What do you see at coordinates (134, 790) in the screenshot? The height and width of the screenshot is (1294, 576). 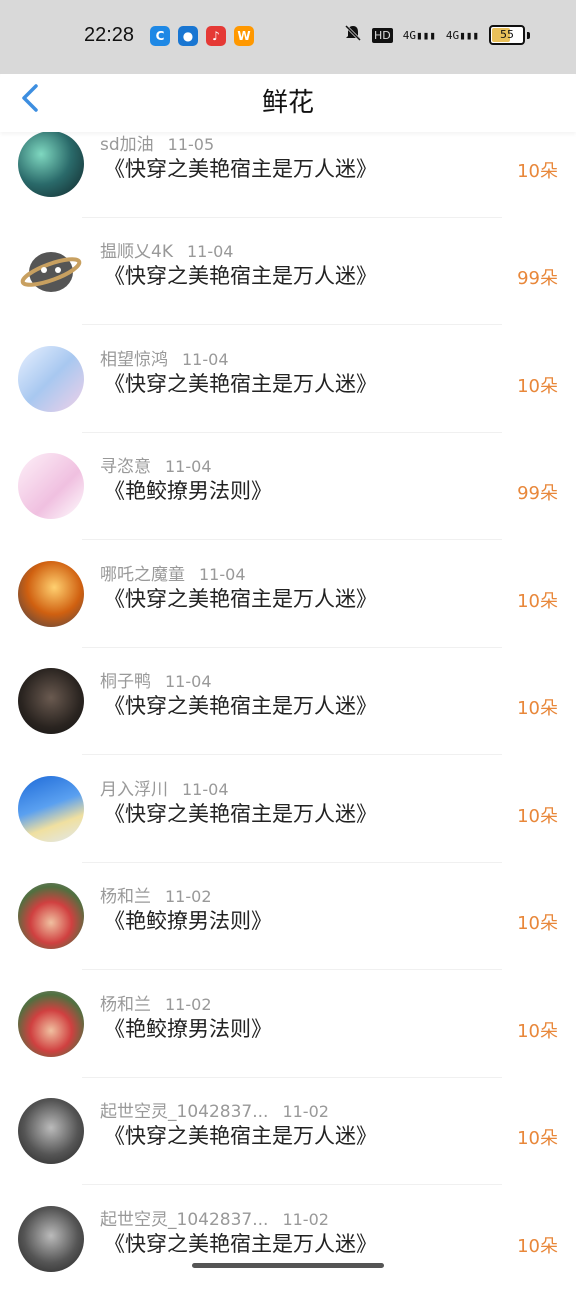 I see `username: 月入浮川` at bounding box center [134, 790].